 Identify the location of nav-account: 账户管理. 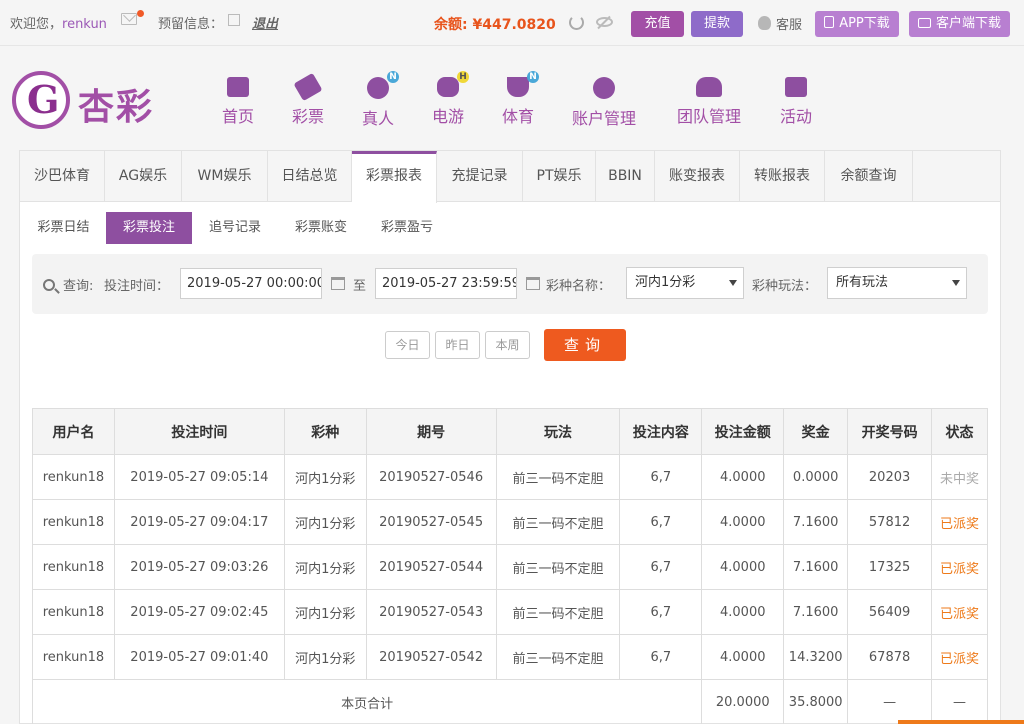
(604, 103).